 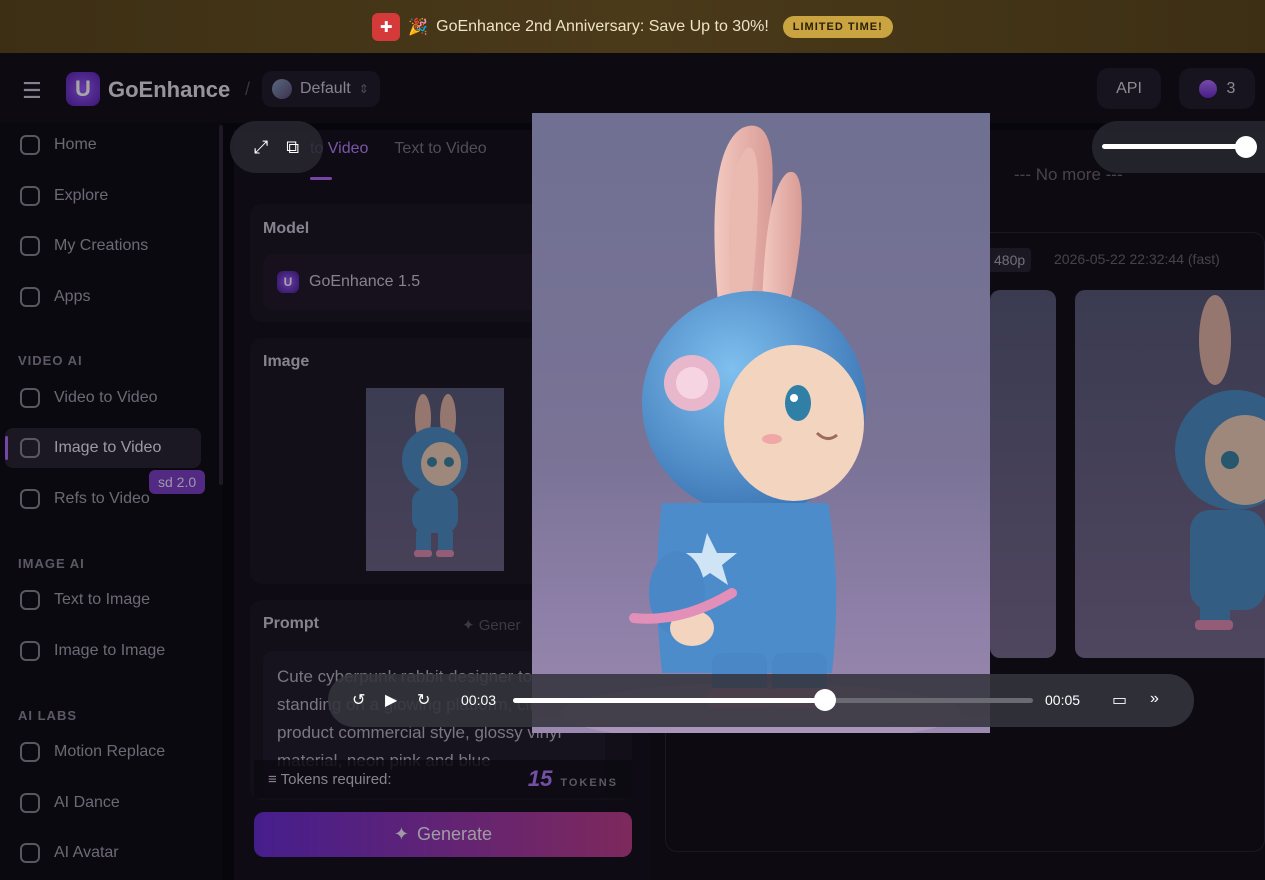 I want to click on workspace-name: Default, so click(x=325, y=88).